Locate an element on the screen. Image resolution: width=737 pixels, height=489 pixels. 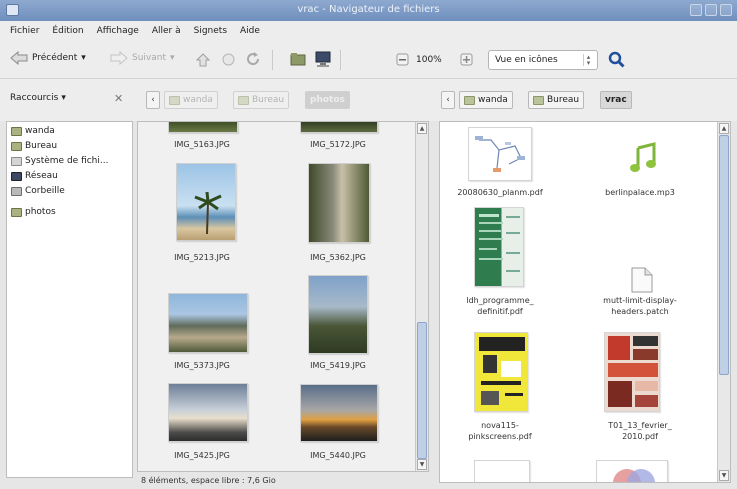
zoom-out-icon is located at coordinates (402, 59).